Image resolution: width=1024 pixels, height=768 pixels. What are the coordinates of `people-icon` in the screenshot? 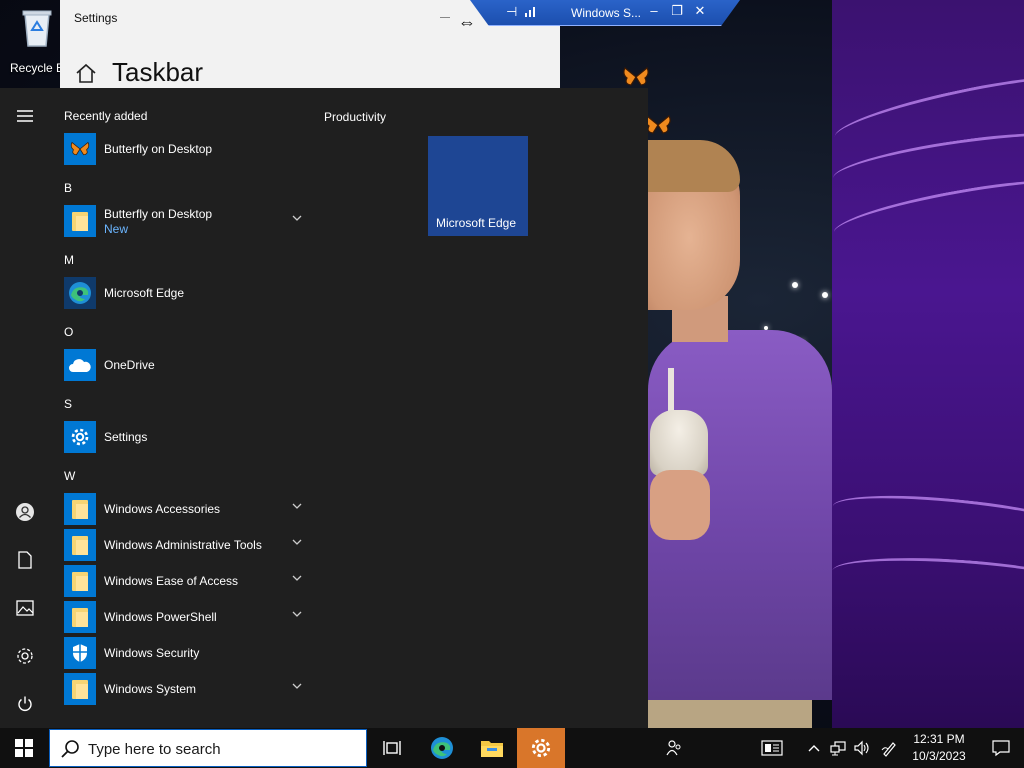 It's located at (674, 748).